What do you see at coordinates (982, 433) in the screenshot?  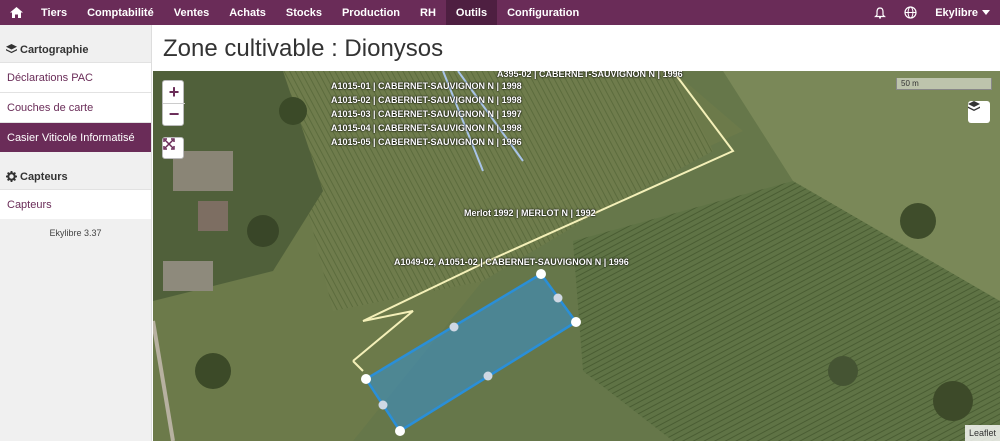 I see `map-attribution: Leaflet` at bounding box center [982, 433].